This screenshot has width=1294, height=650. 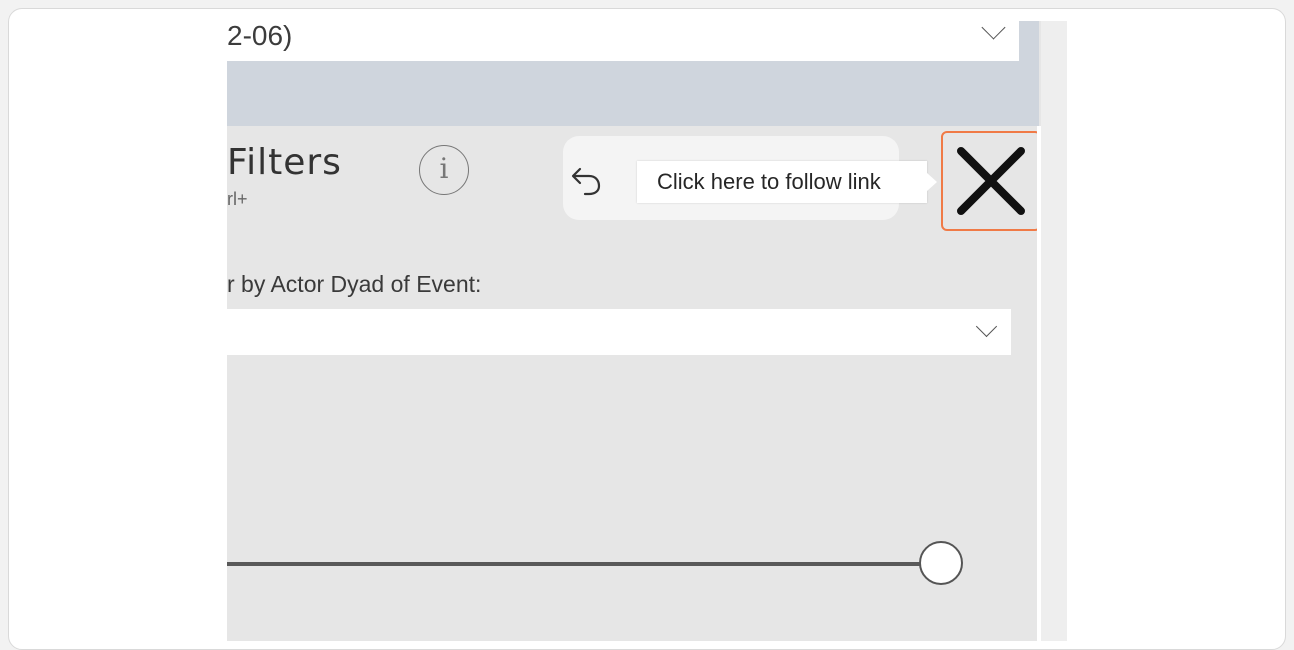 What do you see at coordinates (580, 564) in the screenshot?
I see `slider-track` at bounding box center [580, 564].